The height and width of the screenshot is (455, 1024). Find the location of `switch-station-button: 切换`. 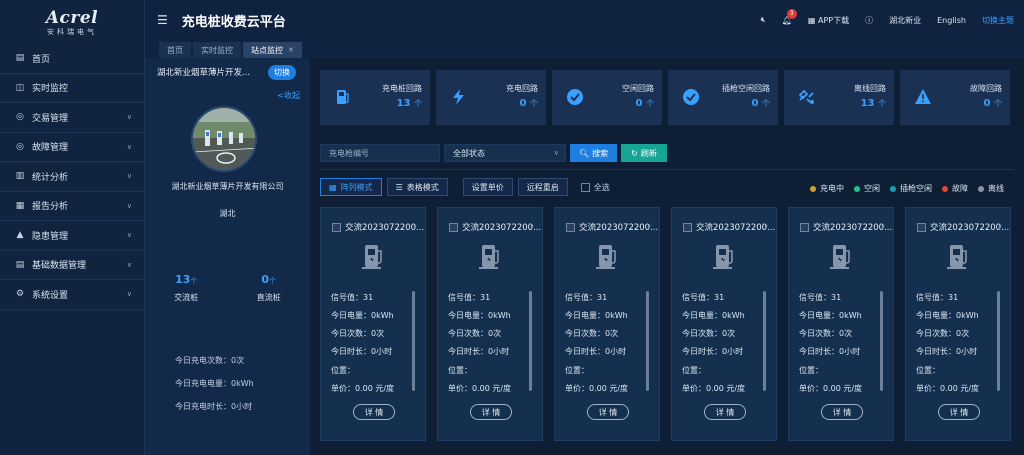

switch-station-button: 切换 is located at coordinates (282, 72).